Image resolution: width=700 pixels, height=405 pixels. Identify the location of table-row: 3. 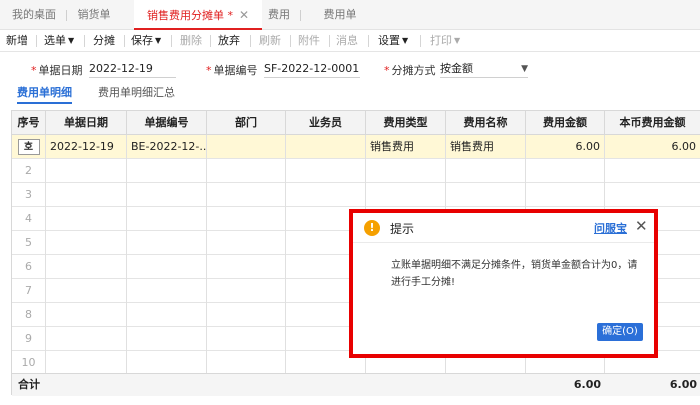
(356, 195).